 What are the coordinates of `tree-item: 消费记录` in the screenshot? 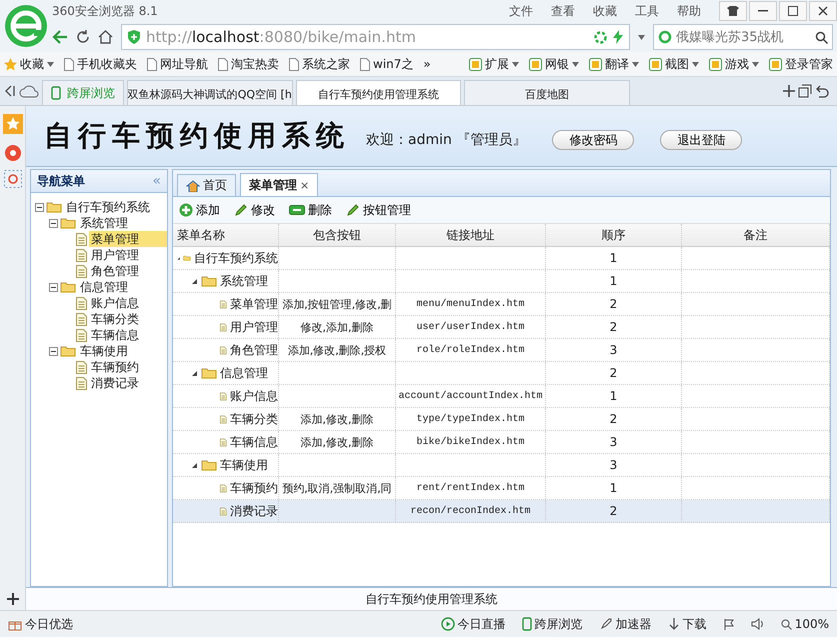 It's located at (115, 383).